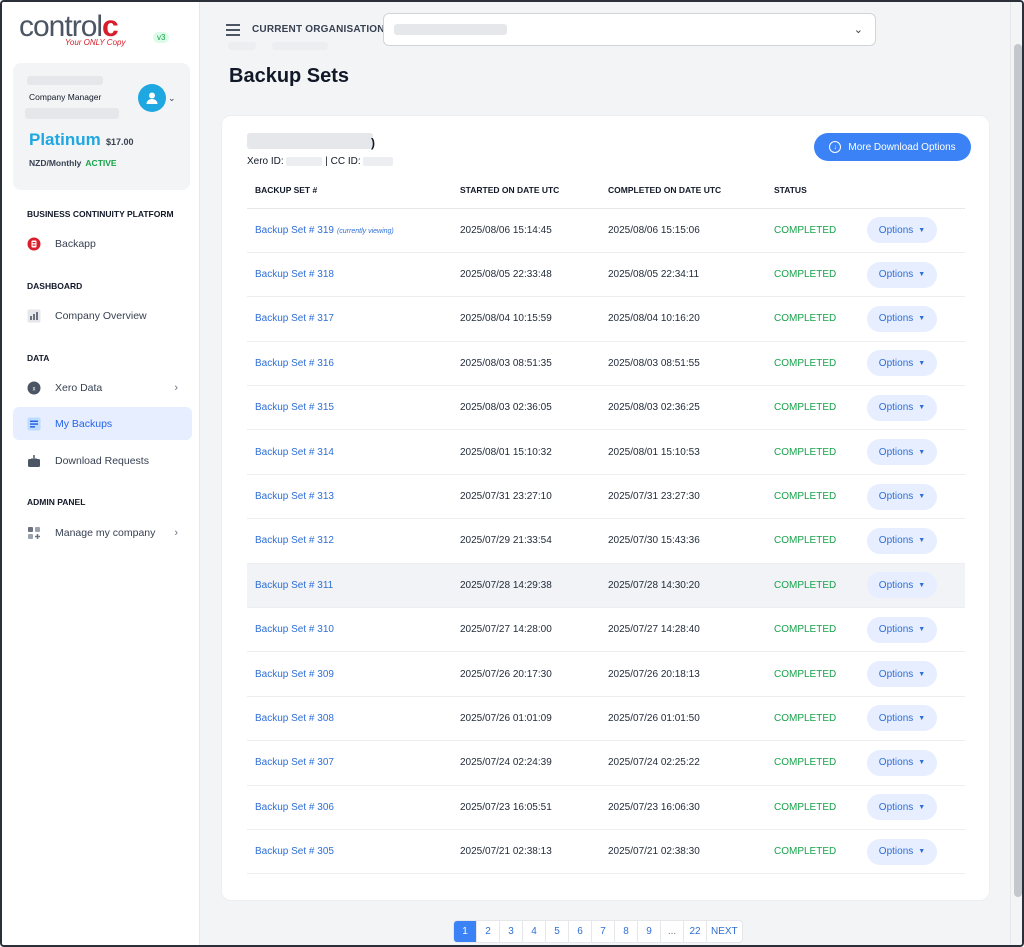 Image resolution: width=1024 pixels, height=947 pixels. Describe the element at coordinates (373, 143) in the screenshot. I see `org-title-suffix: )` at that location.